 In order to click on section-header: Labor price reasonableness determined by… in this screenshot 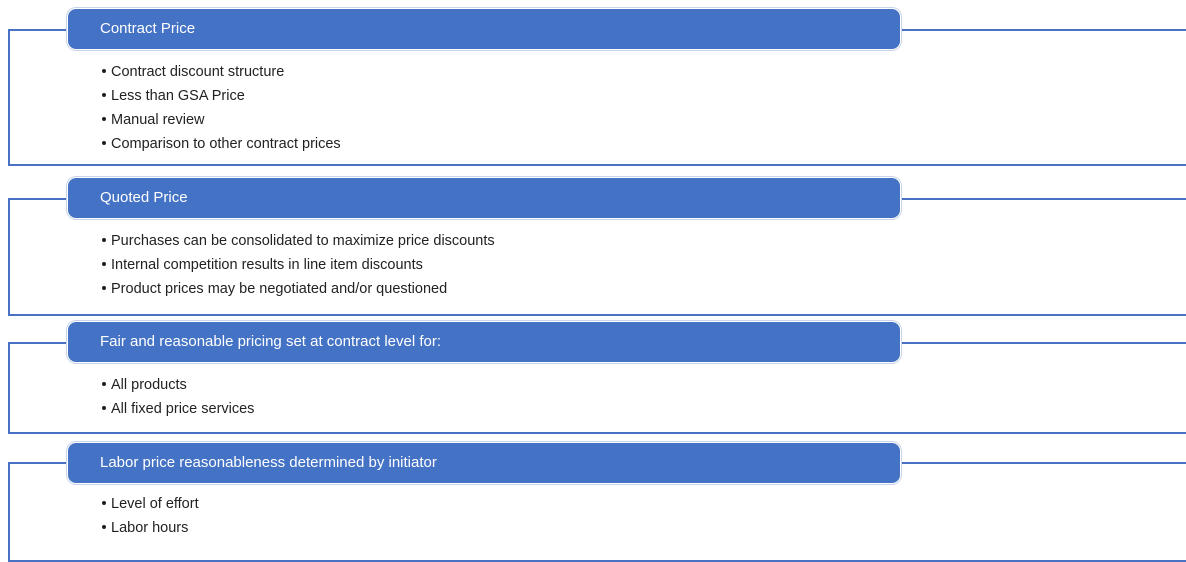, I will do `click(484, 463)`.